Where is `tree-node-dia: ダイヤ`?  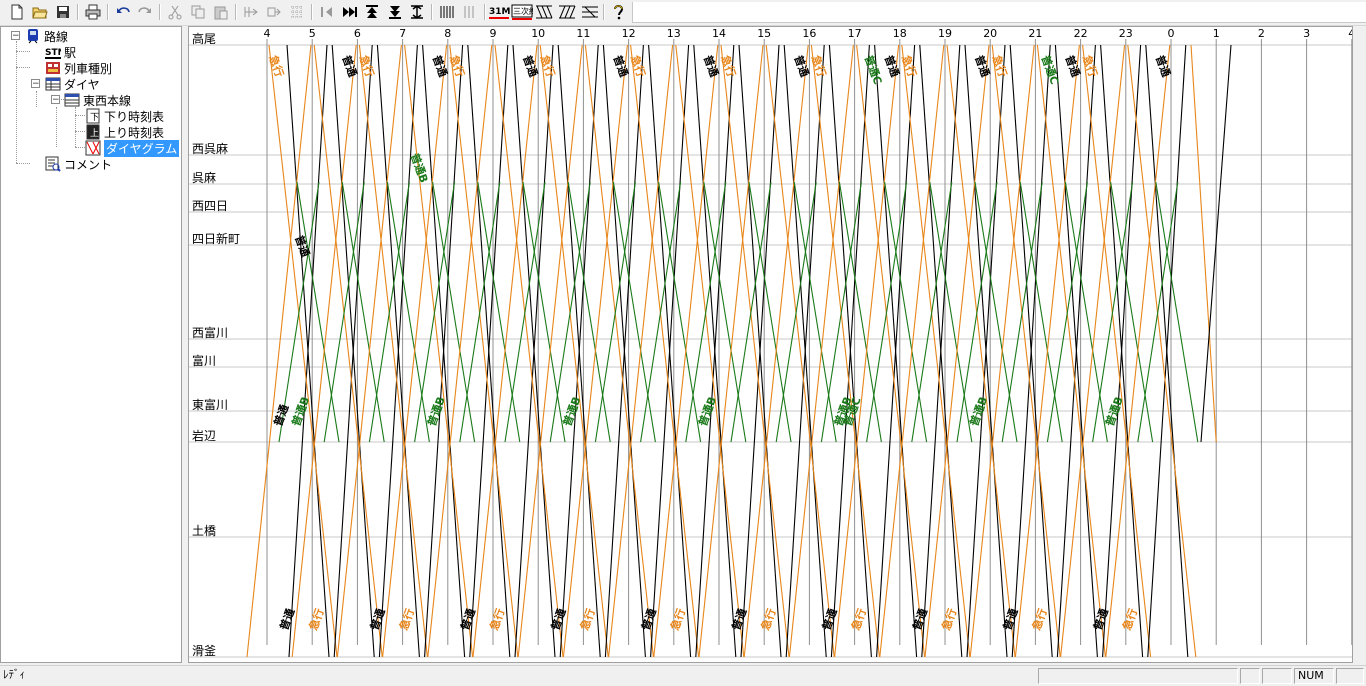 tree-node-dia: ダイヤ is located at coordinates (72, 84).